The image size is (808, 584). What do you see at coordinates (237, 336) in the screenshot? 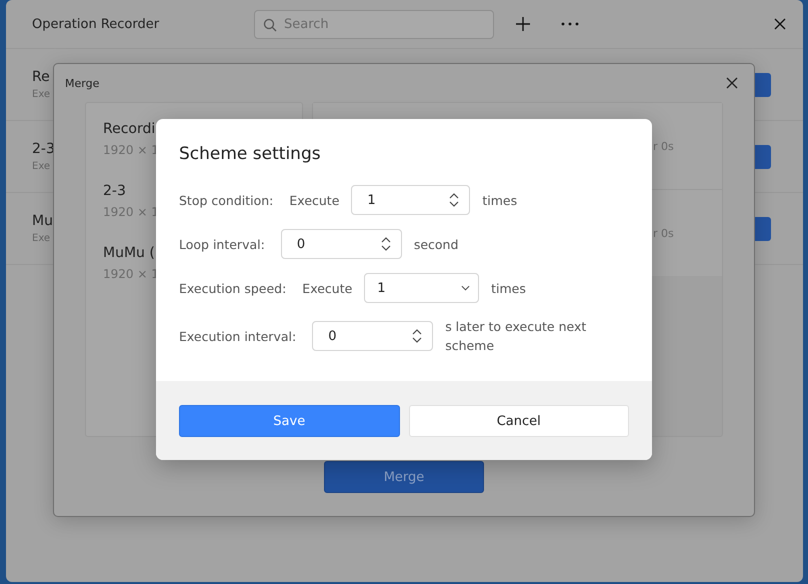
I see `field-label: Execution interval:` at bounding box center [237, 336].